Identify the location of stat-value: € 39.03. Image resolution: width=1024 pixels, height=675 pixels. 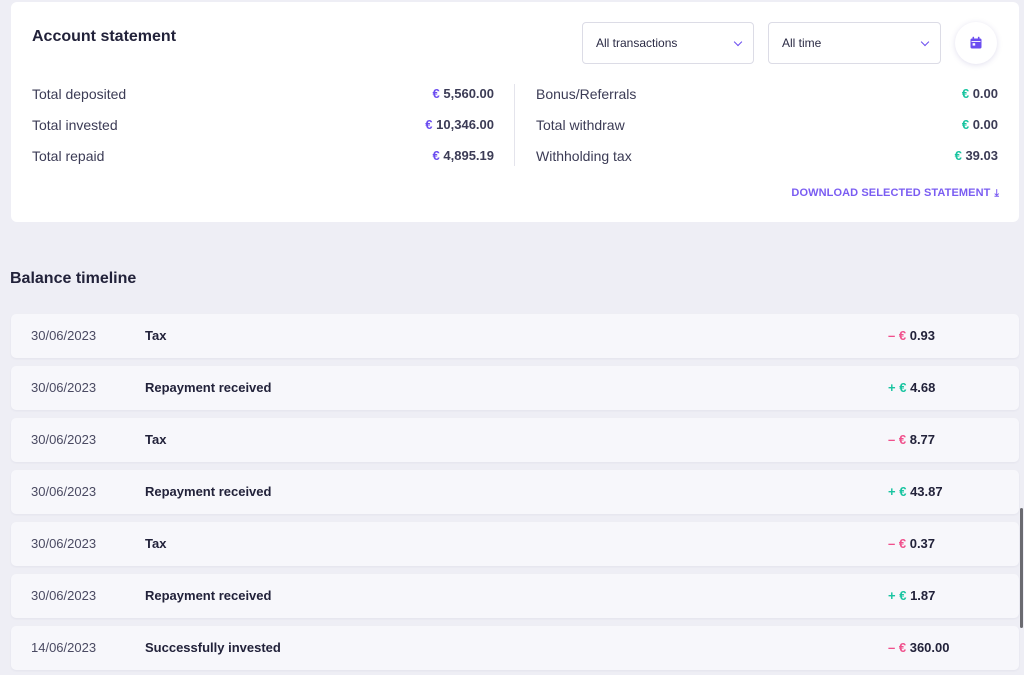
(976, 155).